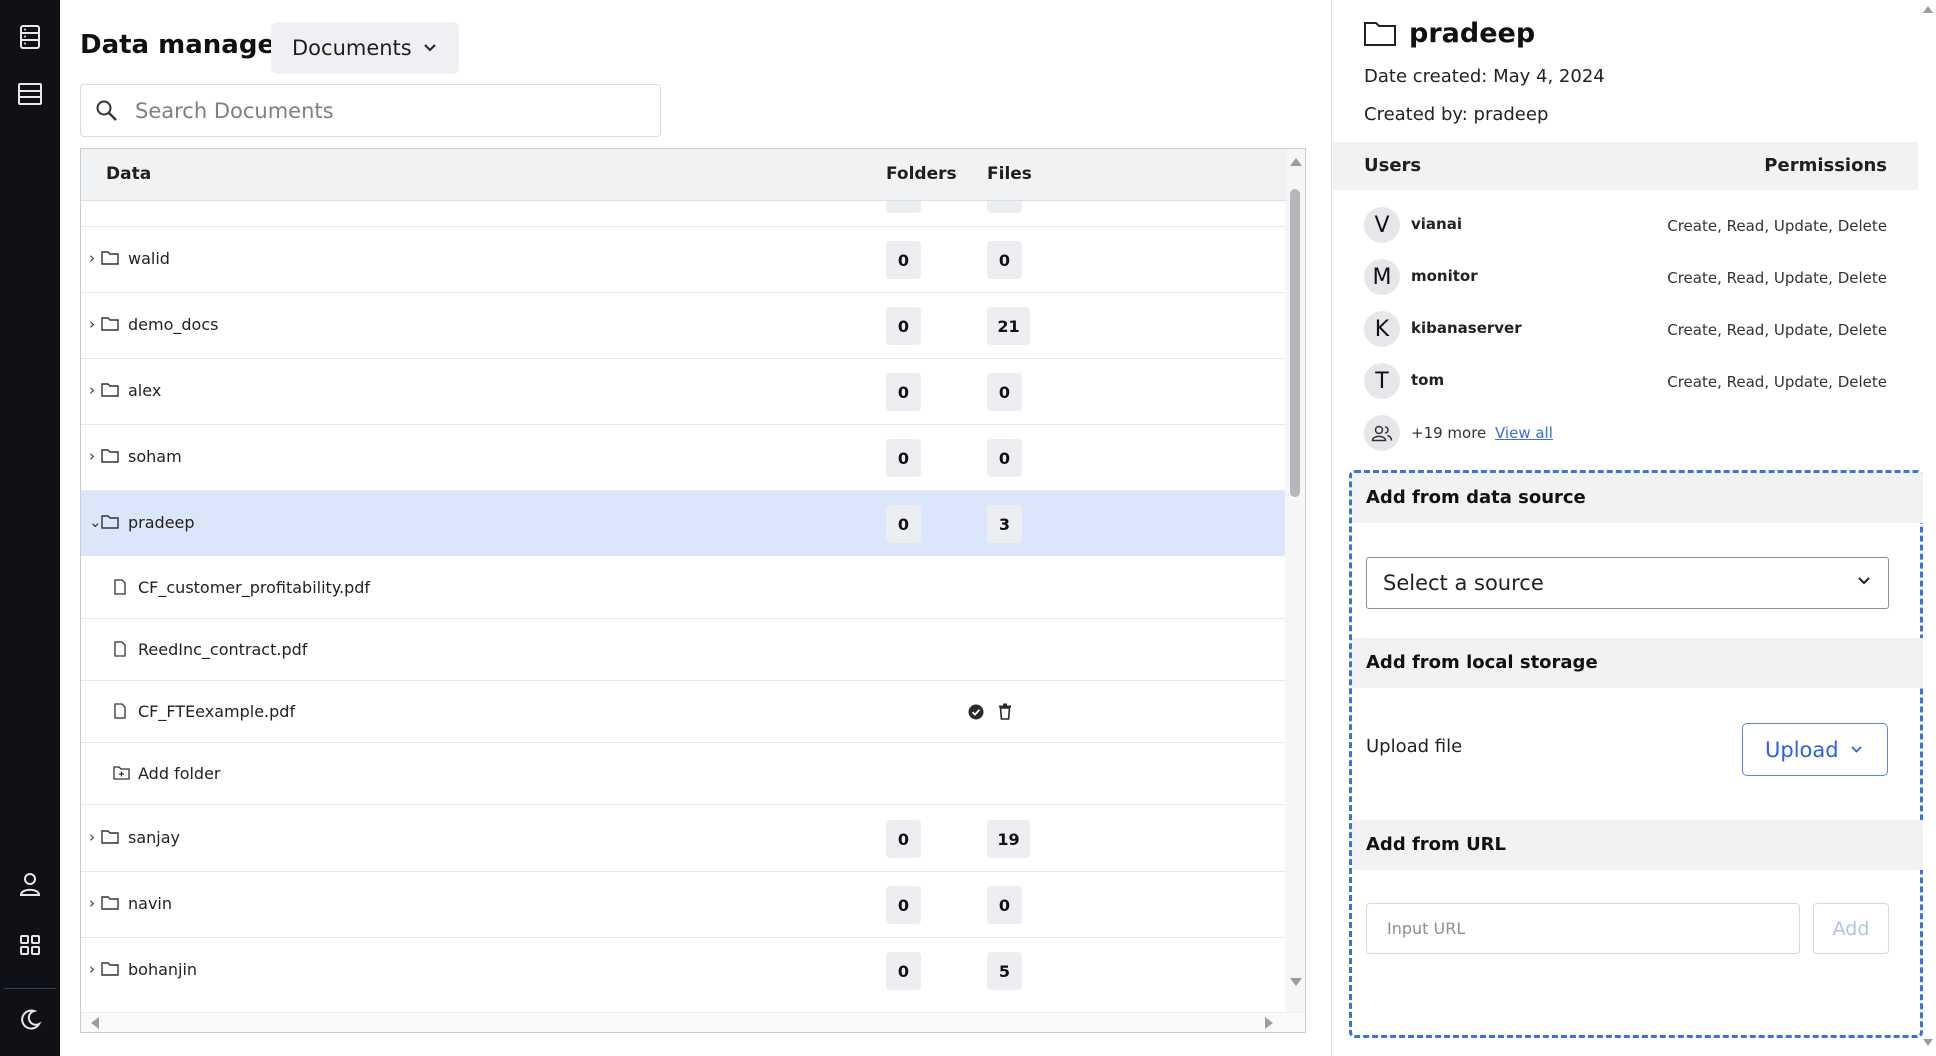 The image size is (1936, 1056). What do you see at coordinates (30, 1020) in the screenshot?
I see `moon-icon` at bounding box center [30, 1020].